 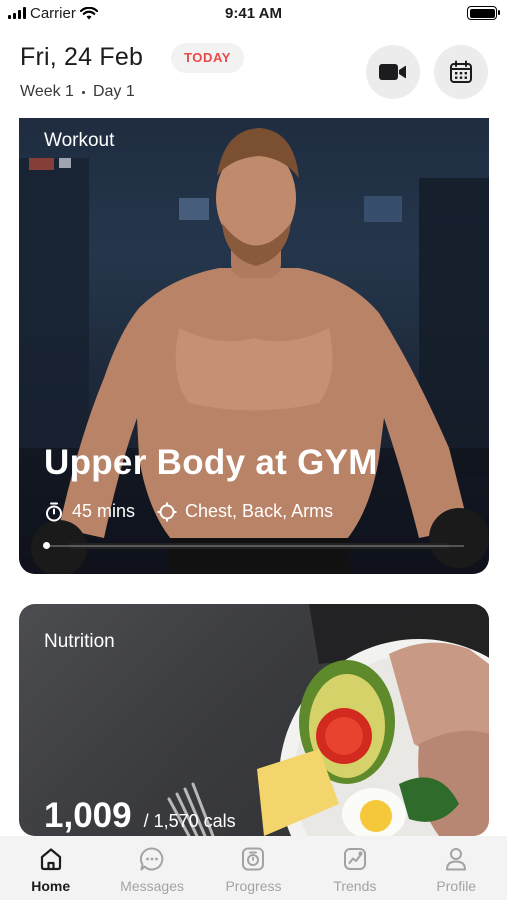 What do you see at coordinates (483, 13) in the screenshot?
I see `battery-icon` at bounding box center [483, 13].